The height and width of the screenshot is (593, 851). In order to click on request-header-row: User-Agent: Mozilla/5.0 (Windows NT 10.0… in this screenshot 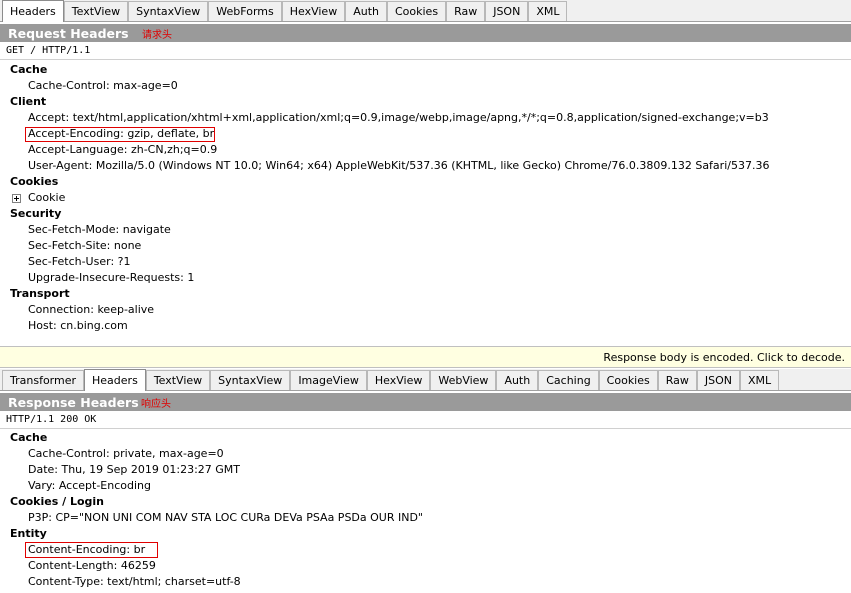, I will do `click(398, 166)`.